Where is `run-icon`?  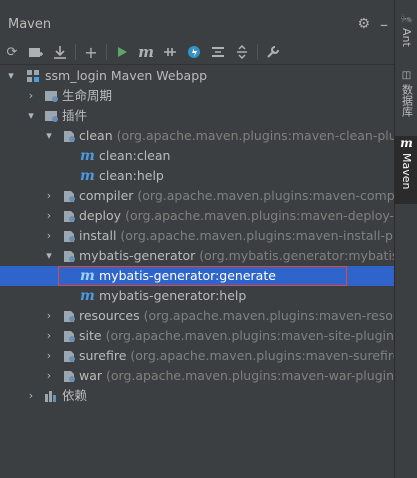
run-icon is located at coordinates (122, 52).